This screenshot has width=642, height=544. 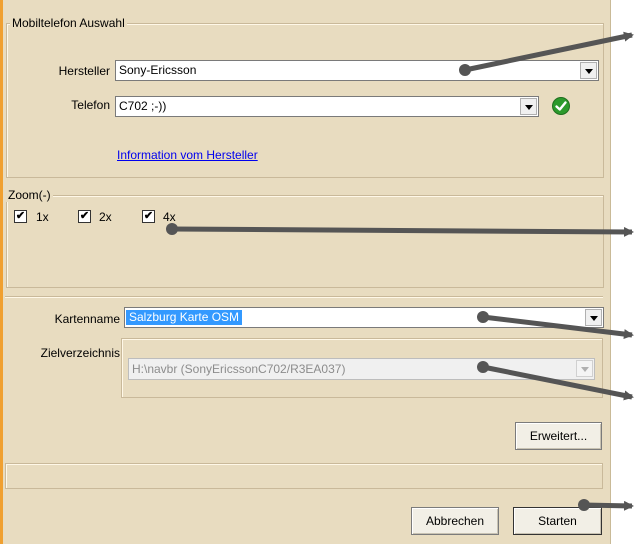 What do you see at coordinates (20, 216) in the screenshot?
I see `zoom-1x-checkbox: ✔` at bounding box center [20, 216].